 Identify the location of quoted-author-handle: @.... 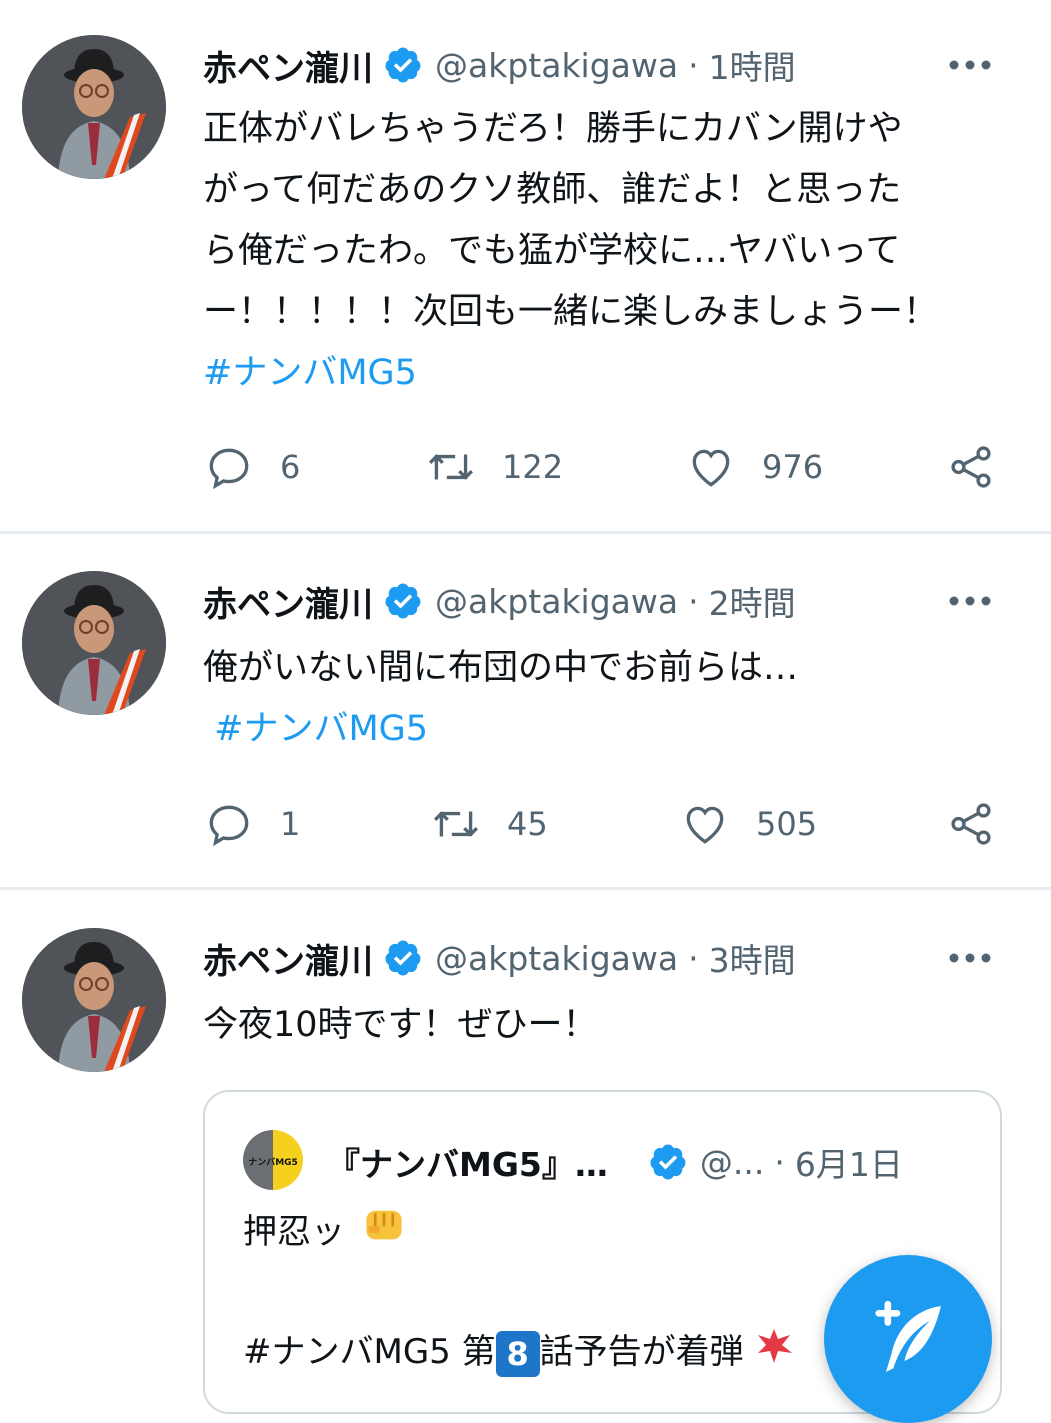
(732, 1162).